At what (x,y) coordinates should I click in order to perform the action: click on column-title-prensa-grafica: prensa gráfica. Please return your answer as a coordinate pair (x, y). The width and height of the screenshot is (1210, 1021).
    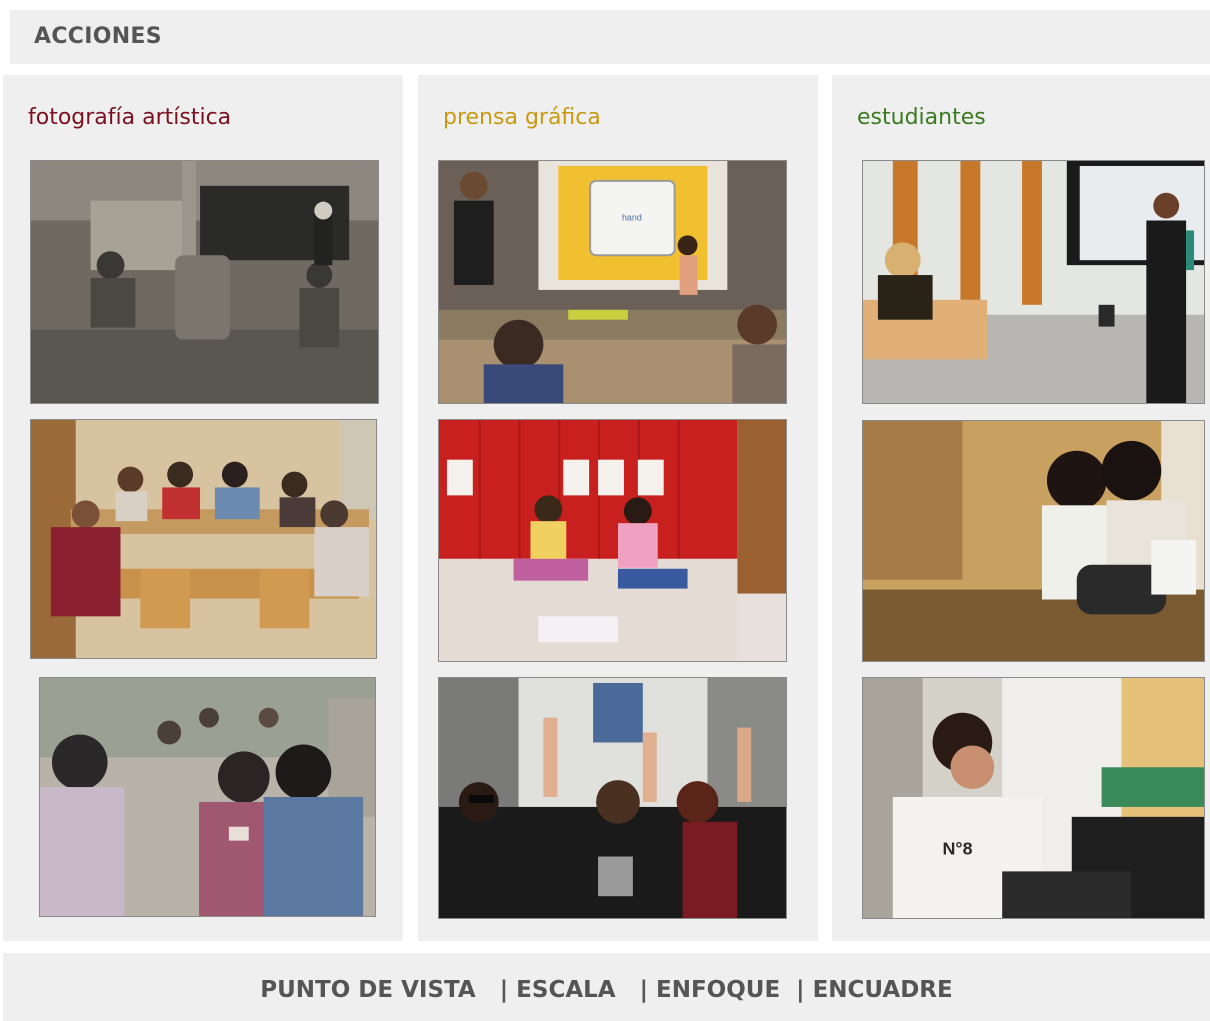
    Looking at the image, I should click on (522, 117).